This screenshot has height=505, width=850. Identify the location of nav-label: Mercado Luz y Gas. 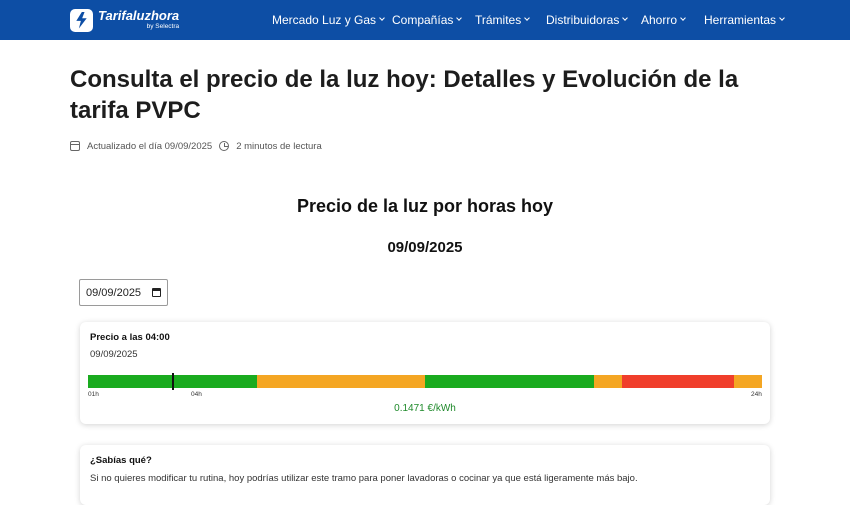
(324, 20).